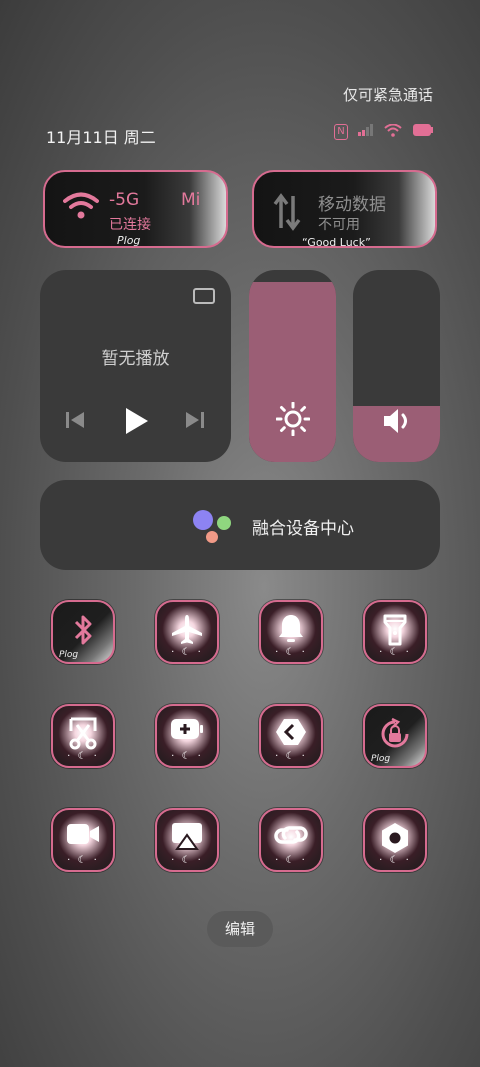 The width and height of the screenshot is (480, 1067). What do you see at coordinates (240, 525) in the screenshot?
I see `device-hub-card: 融合设备中心` at bounding box center [240, 525].